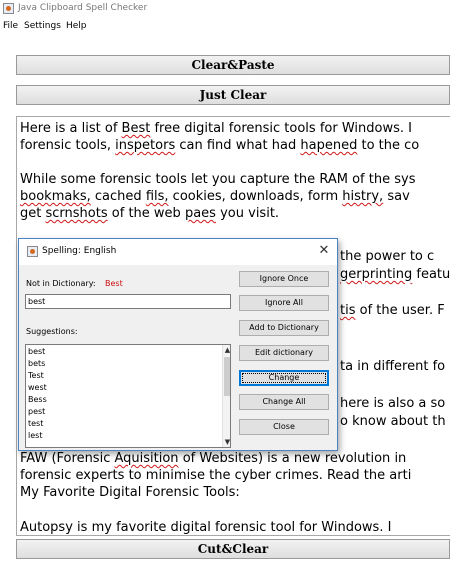  What do you see at coordinates (324, 251) in the screenshot?
I see `close-icon: ✕` at bounding box center [324, 251].